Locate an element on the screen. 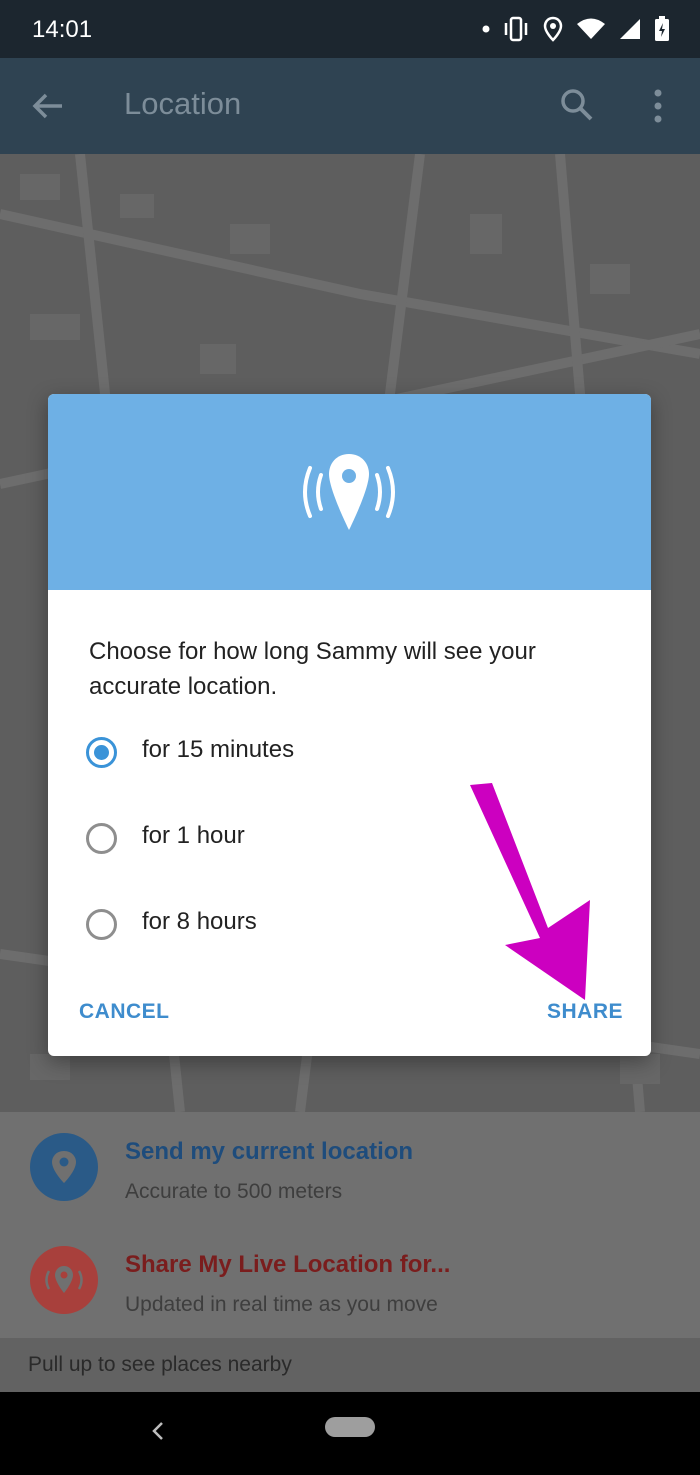  share-live-location-subtitle: Updated in real time as you move is located at coordinates (281, 1304).